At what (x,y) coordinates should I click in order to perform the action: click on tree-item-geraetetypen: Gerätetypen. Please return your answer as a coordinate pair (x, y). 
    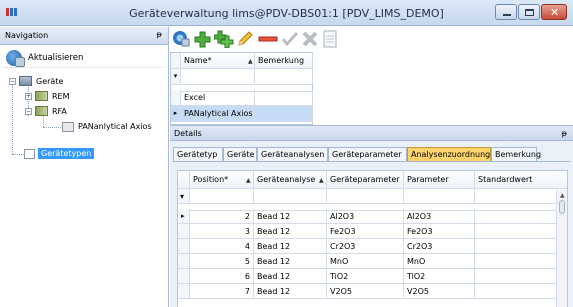
    Looking at the image, I should click on (66, 153).